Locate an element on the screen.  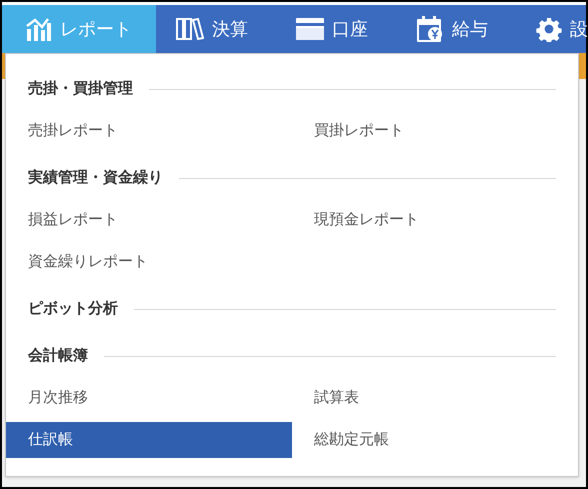
section-heading: ピボット分析 is located at coordinates (73, 309).